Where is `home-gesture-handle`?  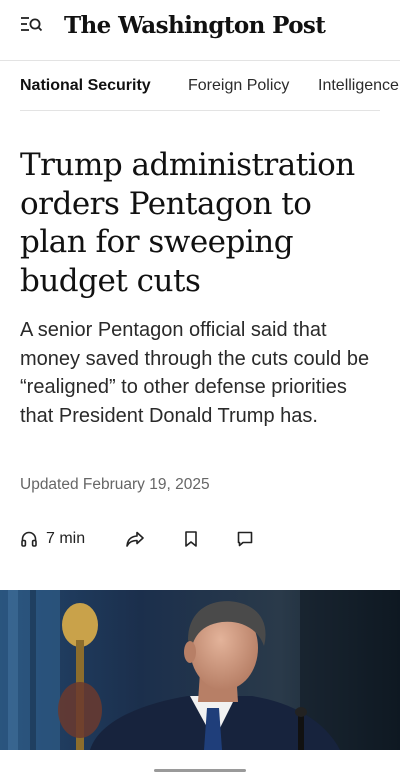 home-gesture-handle is located at coordinates (200, 770).